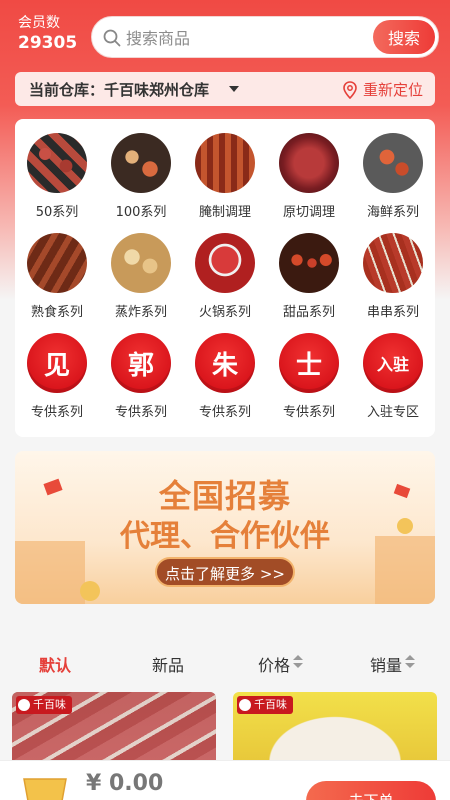 Image resolution: width=450 pixels, height=800 pixels. I want to click on brand-badge-icon: 郭, so click(141, 363).